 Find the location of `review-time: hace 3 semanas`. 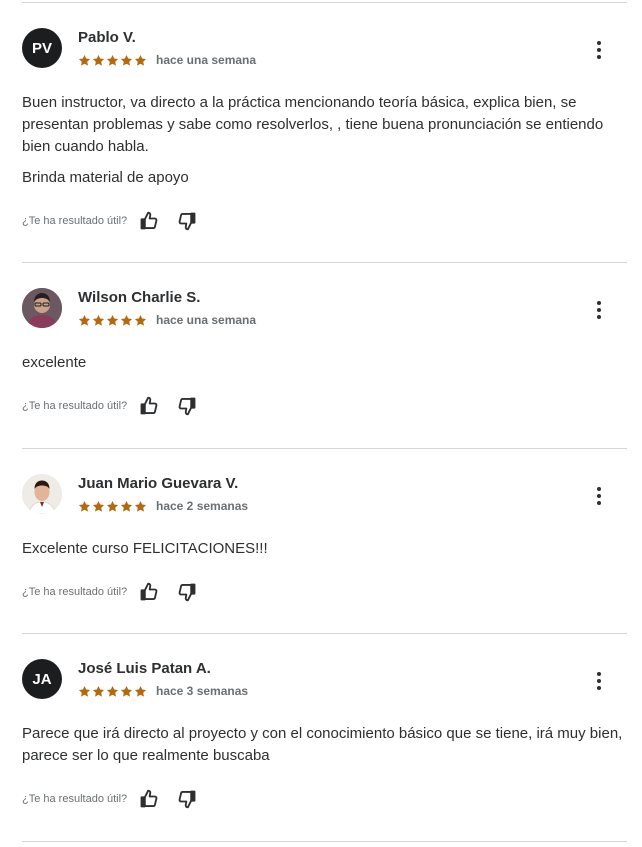

review-time: hace 3 semanas is located at coordinates (202, 691).